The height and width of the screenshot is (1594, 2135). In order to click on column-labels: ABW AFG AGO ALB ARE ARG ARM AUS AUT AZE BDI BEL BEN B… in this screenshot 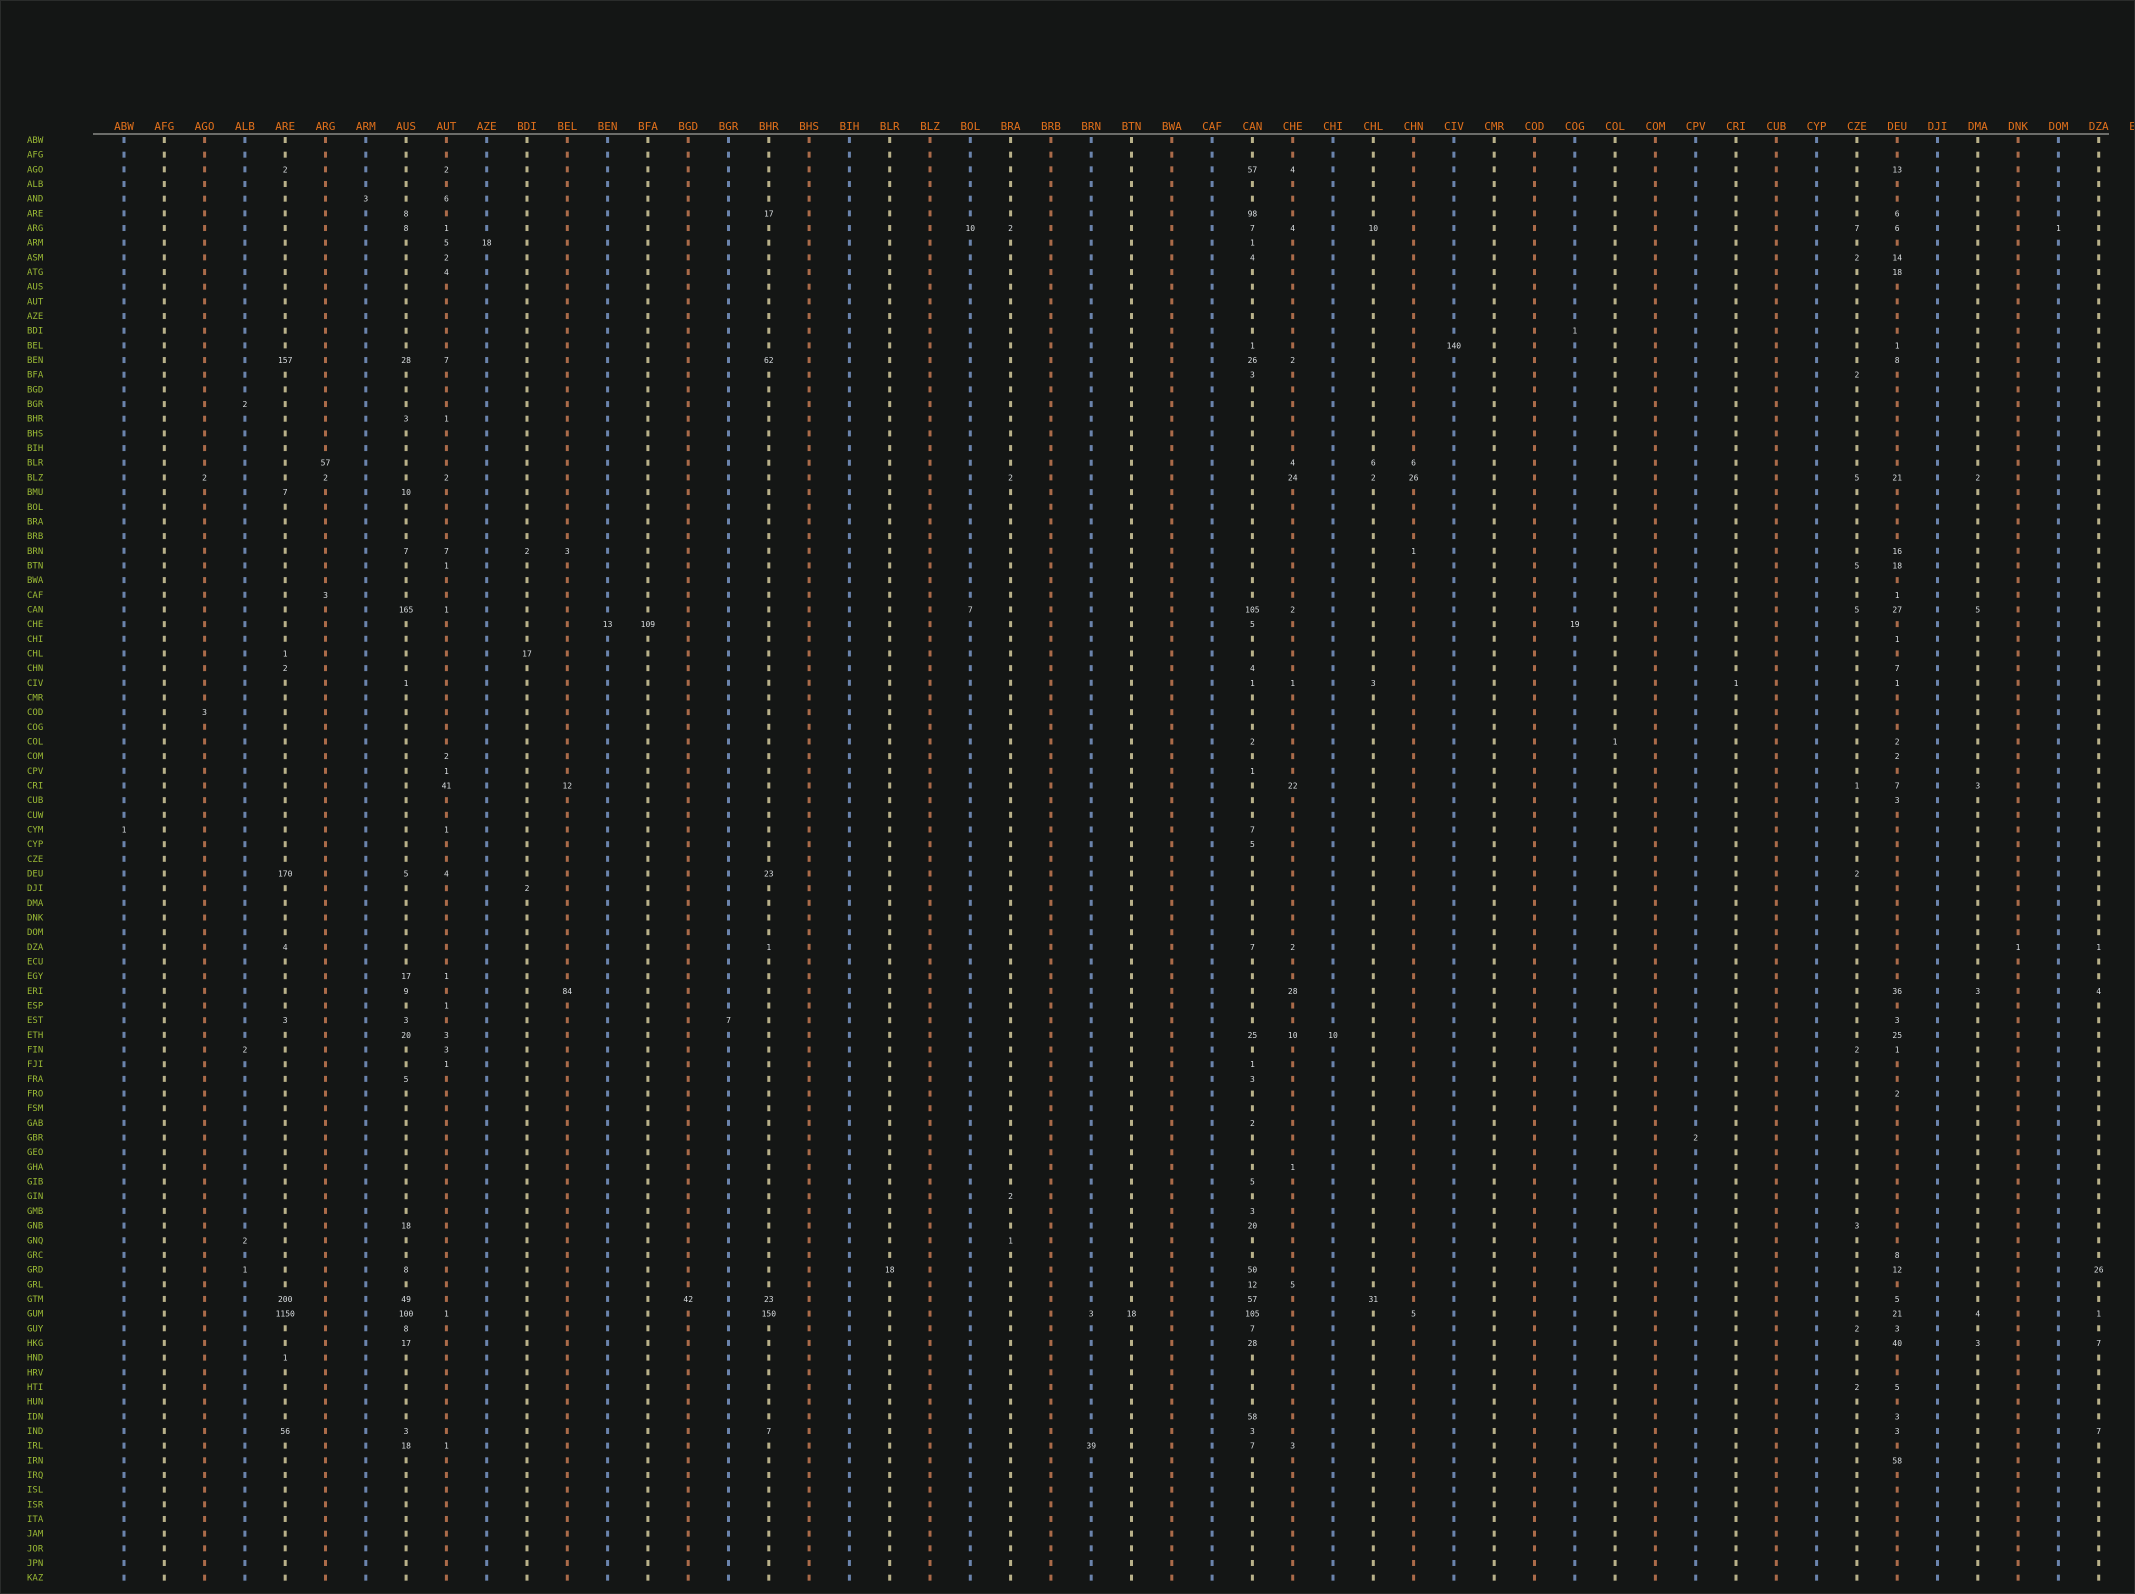, I will do `click(1124, 126)`.